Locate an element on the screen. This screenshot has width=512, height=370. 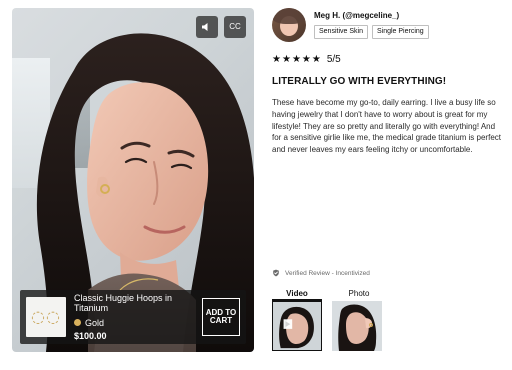
add-to-cart-button: ADD TO CART is located at coordinates (221, 317).